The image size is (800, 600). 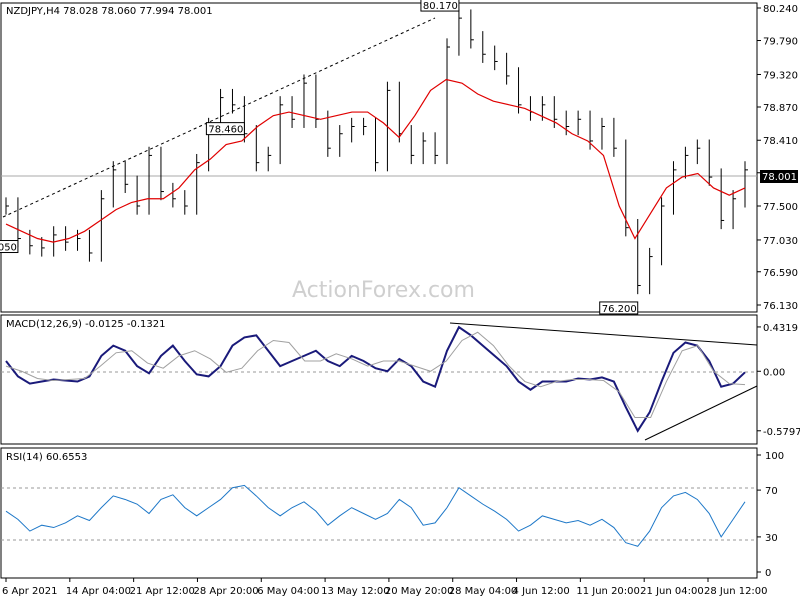 I want to click on x-tick-label: 6 May 04:00, so click(x=288, y=591).